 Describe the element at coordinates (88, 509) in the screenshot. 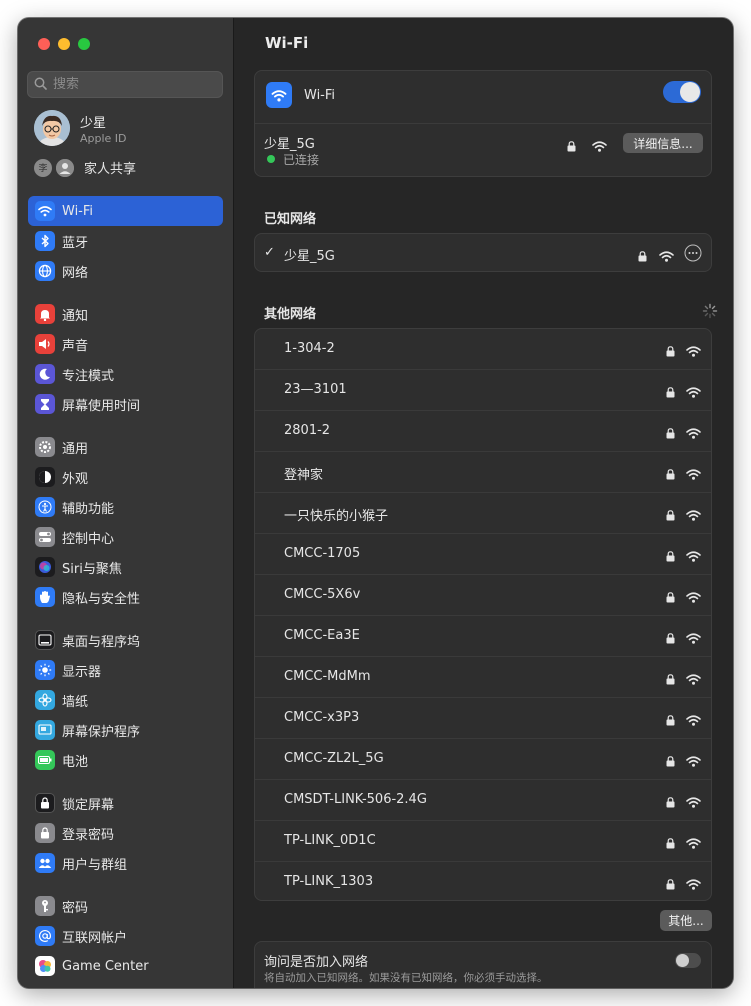

I see `sidebar-item-label: 辅助功能` at that location.